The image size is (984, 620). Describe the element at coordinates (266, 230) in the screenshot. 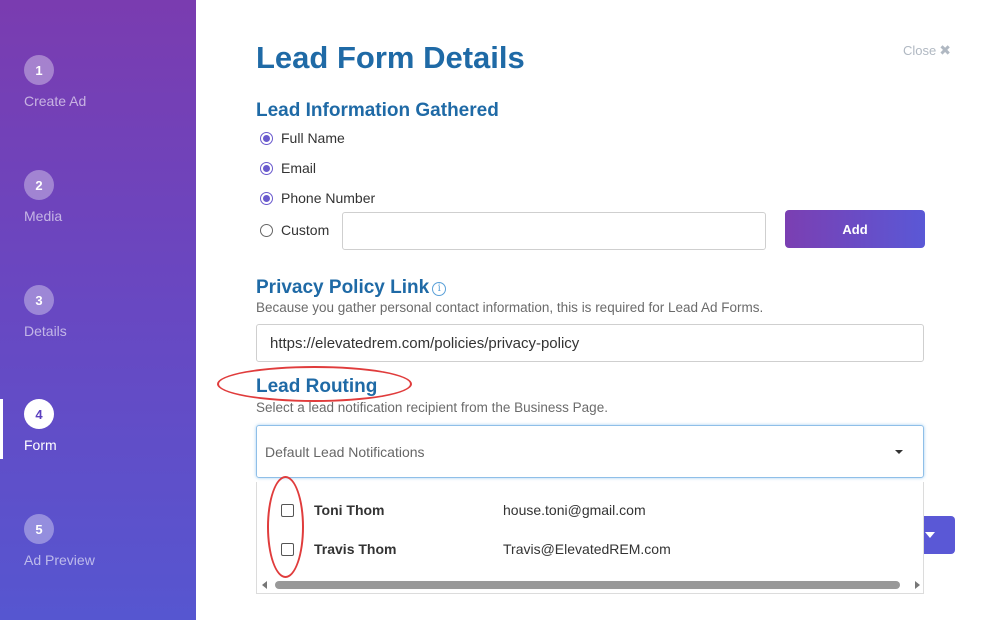

I see `radio-unchecked` at that location.